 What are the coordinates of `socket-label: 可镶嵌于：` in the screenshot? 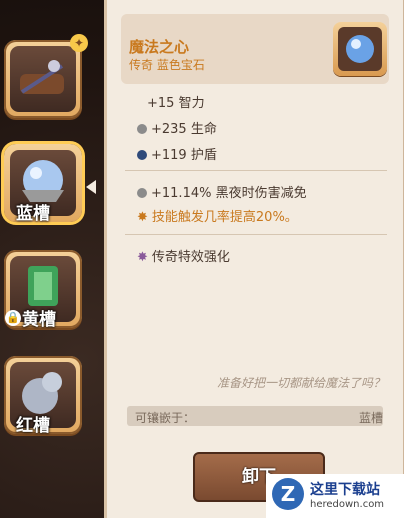 It's located at (165, 418).